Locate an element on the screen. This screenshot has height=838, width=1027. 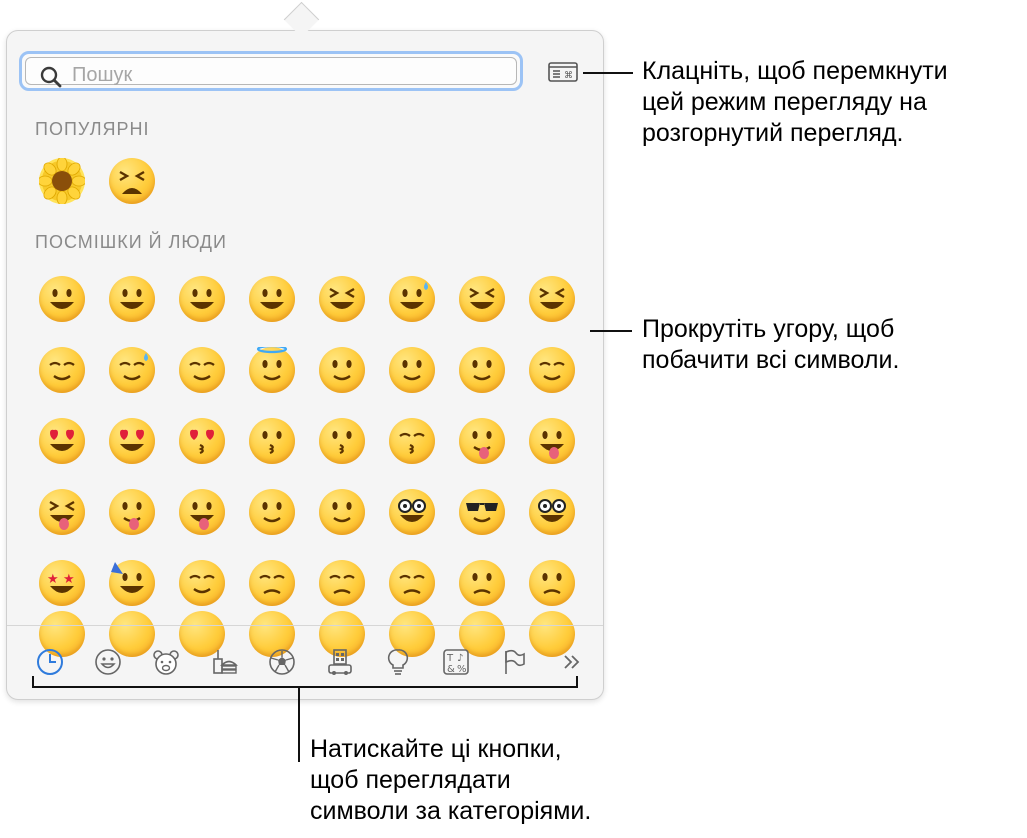
grinning-icon is located at coordinates (62, 299).